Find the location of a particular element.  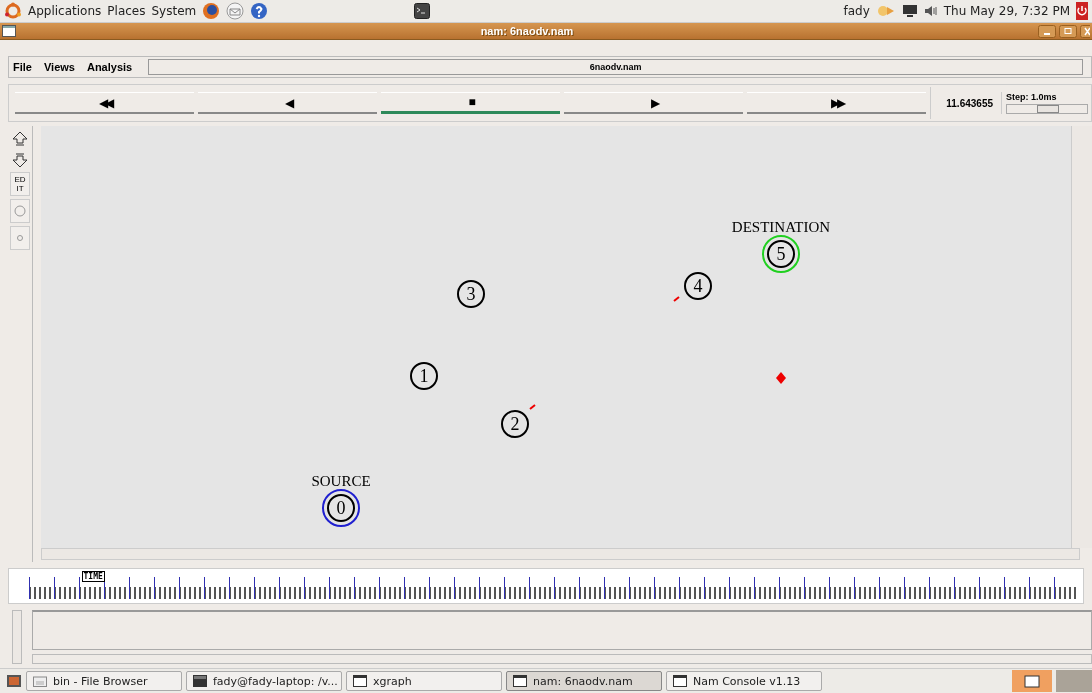

menu-item: Views is located at coordinates (59, 67).